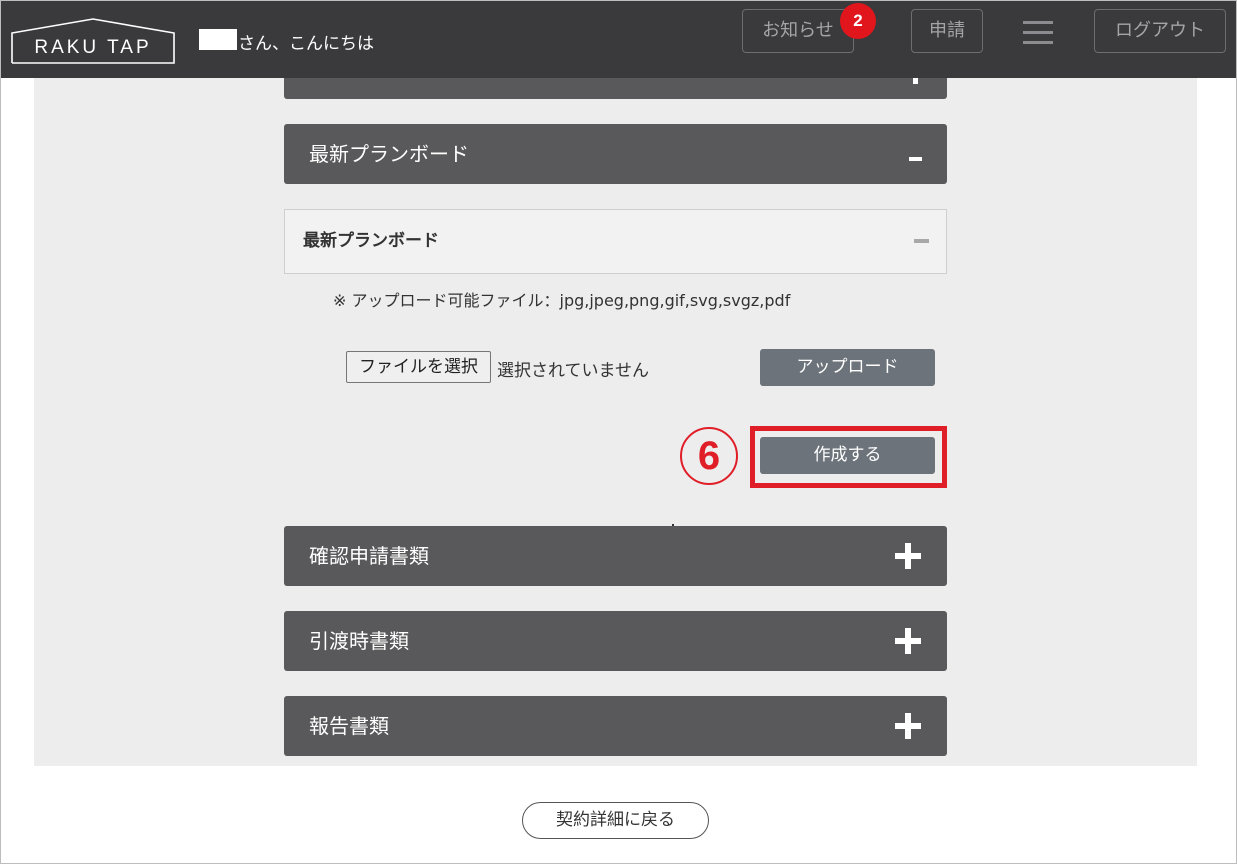 Image resolution: width=1237 pixels, height=864 pixels. Describe the element at coordinates (615, 641) in the screenshot. I see `section-handover-docs: 引渡時書類` at that location.